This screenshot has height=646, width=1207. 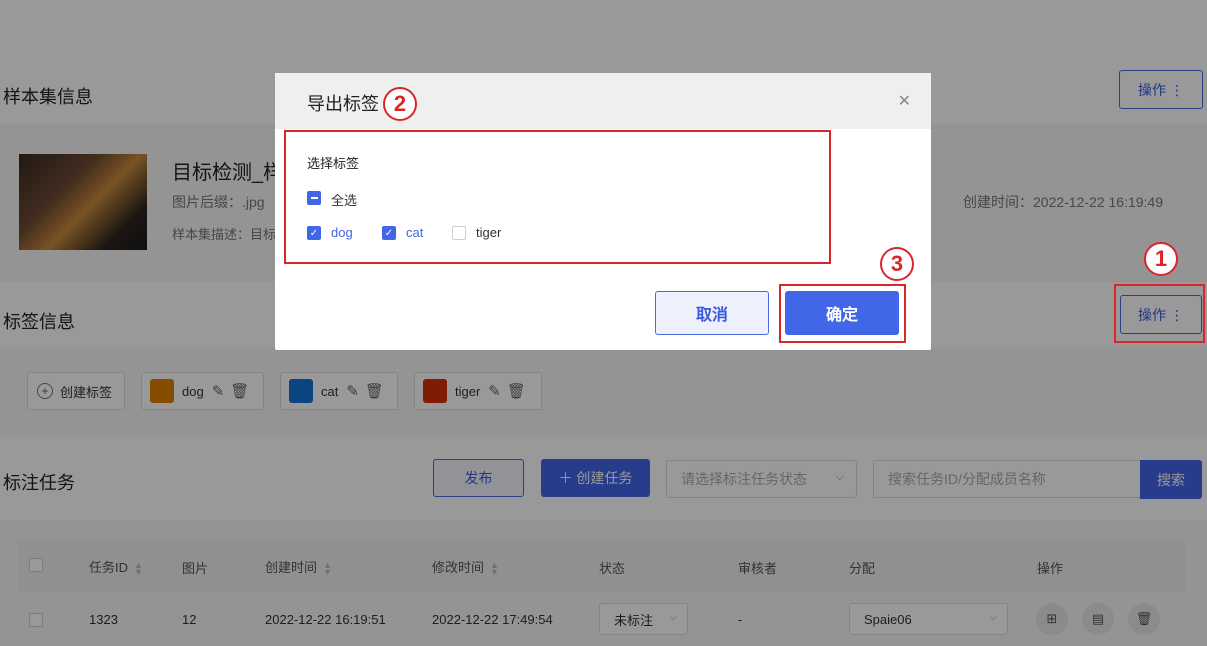 I want to click on close-icon: ✕, so click(x=904, y=101).